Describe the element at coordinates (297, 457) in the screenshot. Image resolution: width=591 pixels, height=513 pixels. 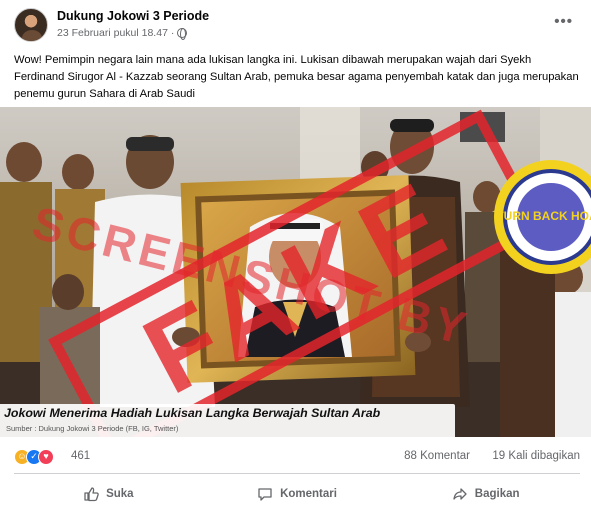
I see `engagement-bar: ☺ ✓ ♥ 461 88 Komentar 19 Kali dibagikan` at that location.